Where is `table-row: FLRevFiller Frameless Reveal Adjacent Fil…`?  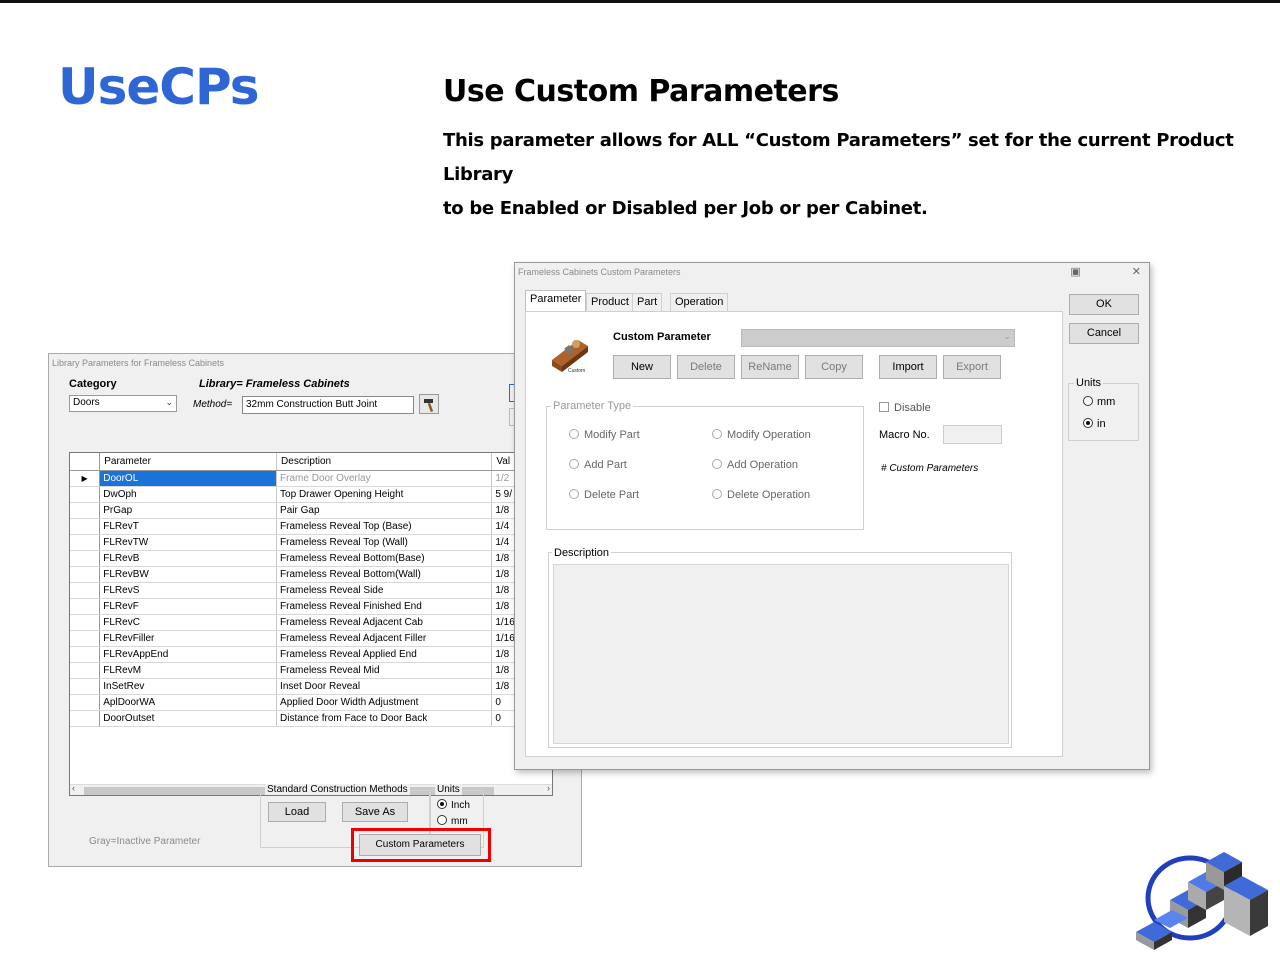 table-row: FLRevFiller Frameless Reveal Adjacent Fil… is located at coordinates (311, 638).